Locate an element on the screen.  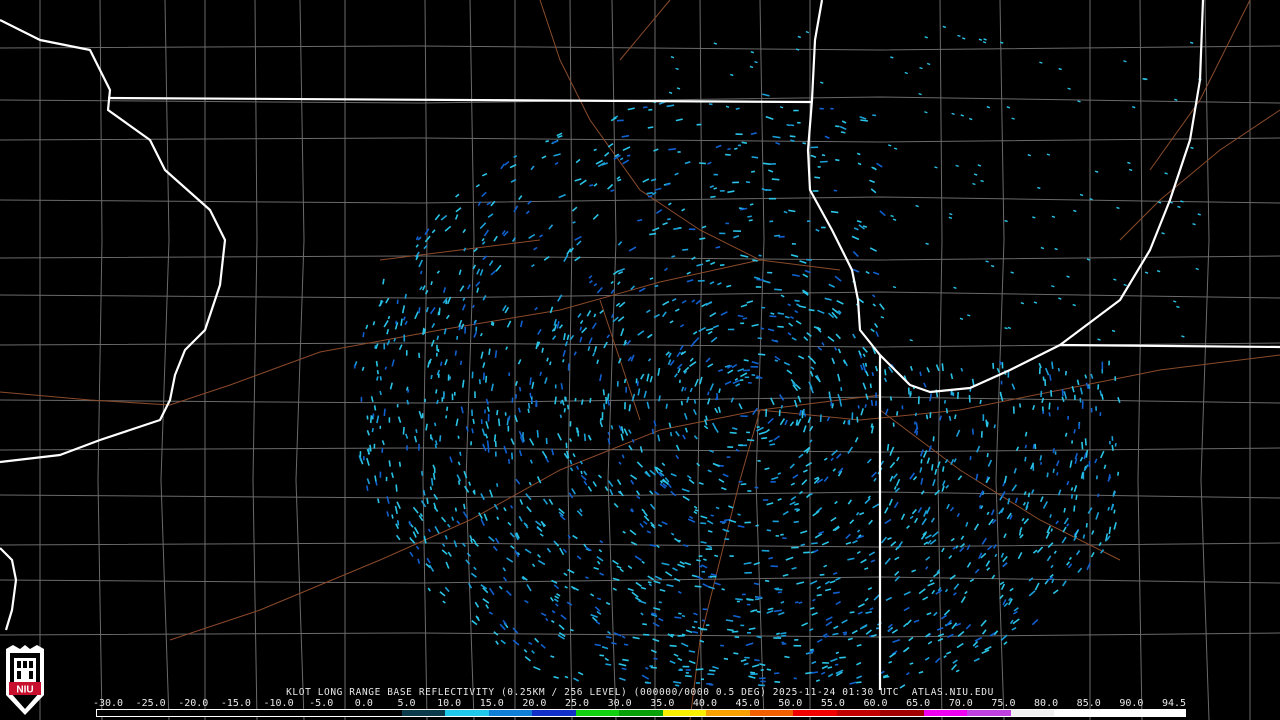
color-scale-label: 20.0 is located at coordinates (534, 703).